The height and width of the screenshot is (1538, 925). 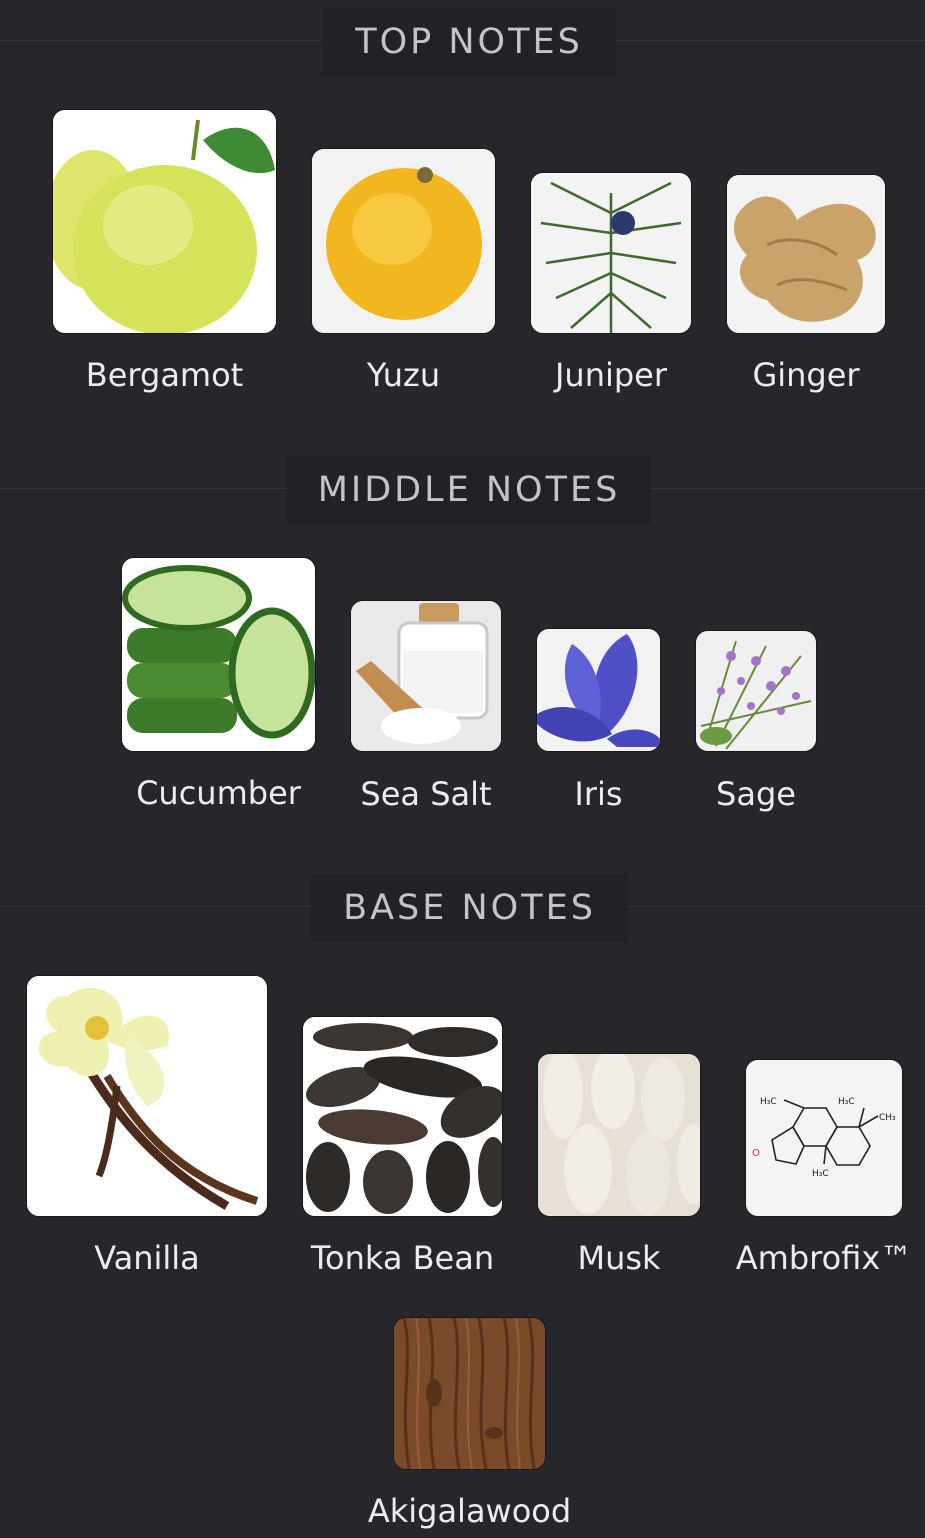 What do you see at coordinates (164, 221) in the screenshot?
I see `bergamot-image` at bounding box center [164, 221].